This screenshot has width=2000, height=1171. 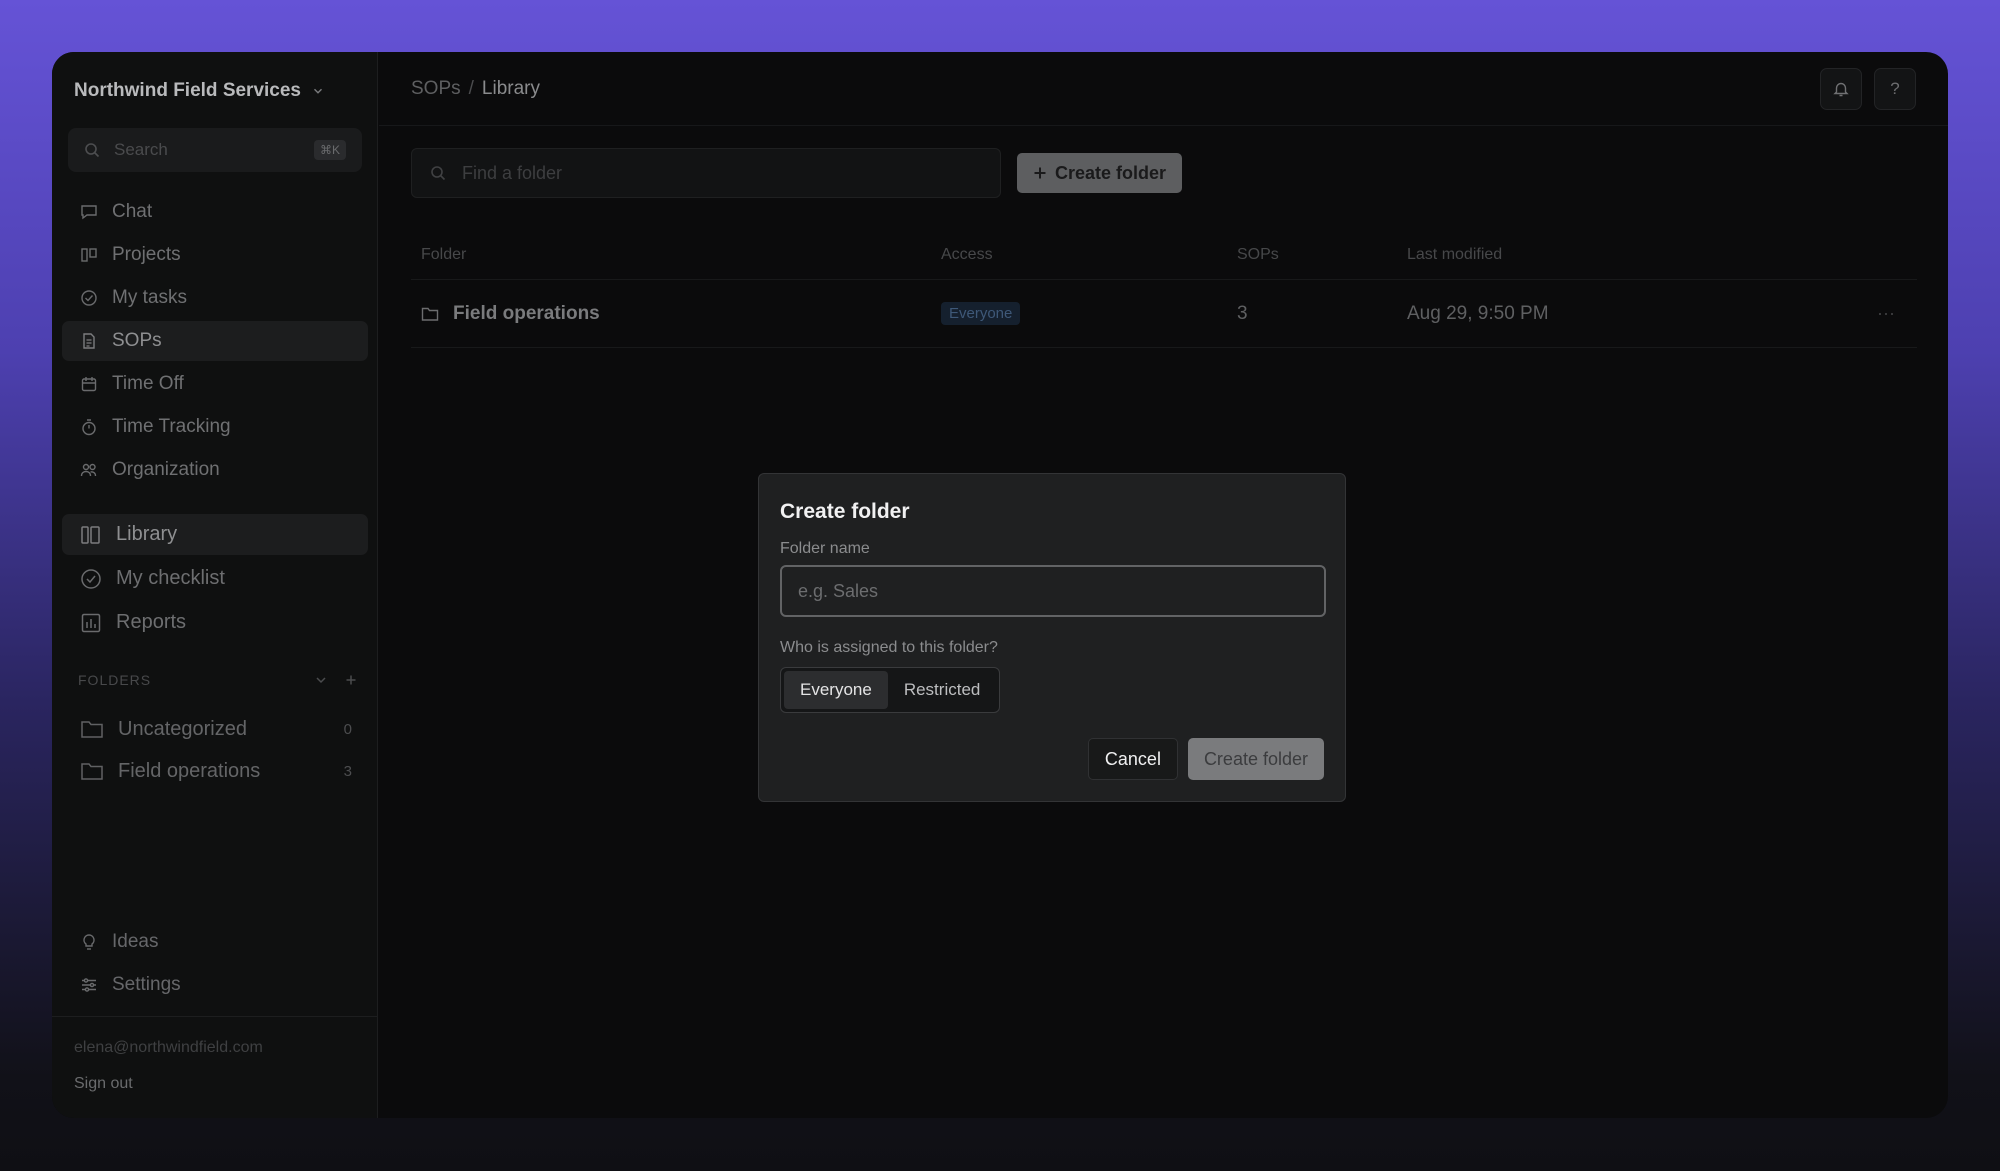 I want to click on check-circle-icon, so click(x=89, y=298).